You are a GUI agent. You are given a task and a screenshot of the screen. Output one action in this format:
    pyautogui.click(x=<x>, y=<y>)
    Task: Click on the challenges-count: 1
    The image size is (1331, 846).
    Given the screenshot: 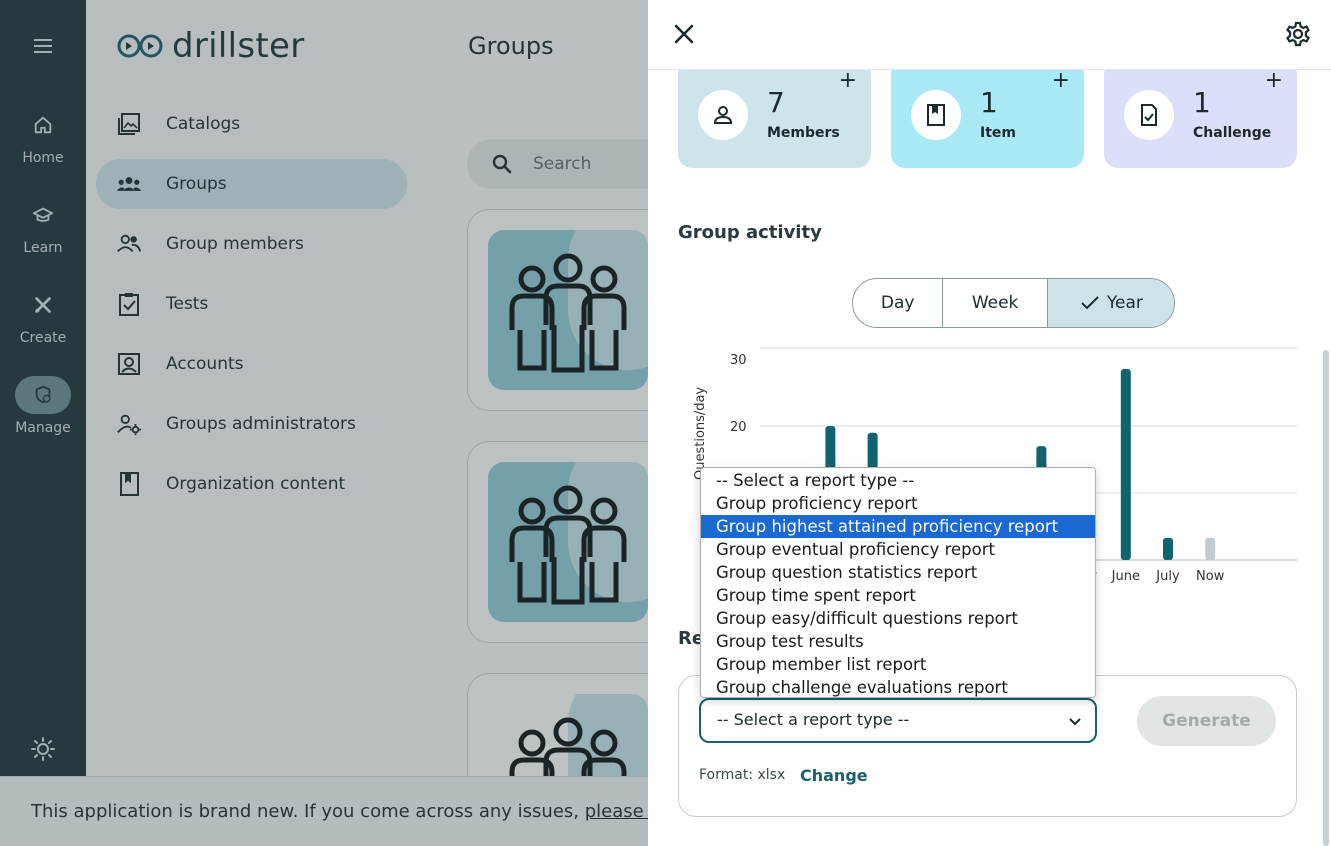 What is the action you would take?
    pyautogui.click(x=1202, y=102)
    